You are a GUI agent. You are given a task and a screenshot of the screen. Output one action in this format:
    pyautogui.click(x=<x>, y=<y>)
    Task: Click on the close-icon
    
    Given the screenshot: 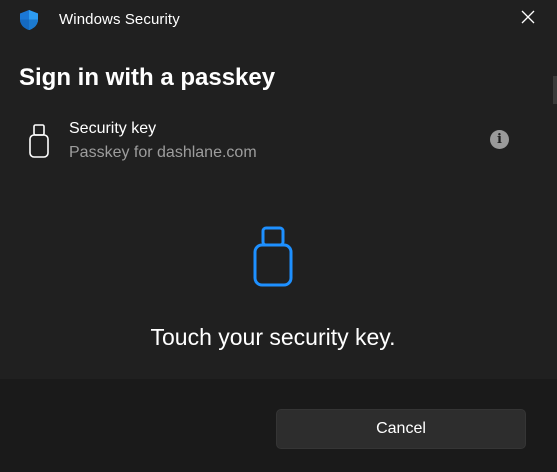 What is the action you would take?
    pyautogui.click(x=528, y=17)
    